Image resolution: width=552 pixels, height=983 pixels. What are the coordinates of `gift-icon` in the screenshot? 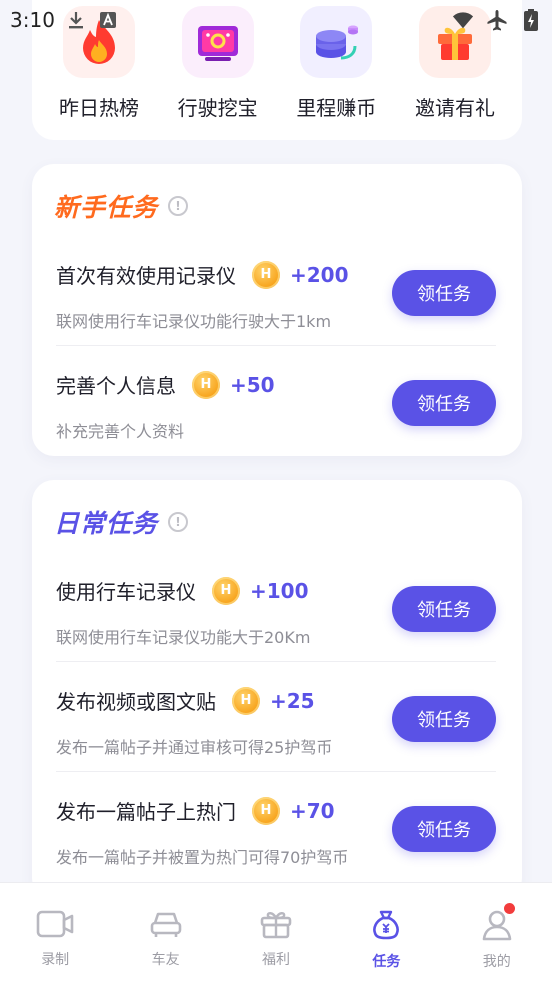 It's located at (276, 926).